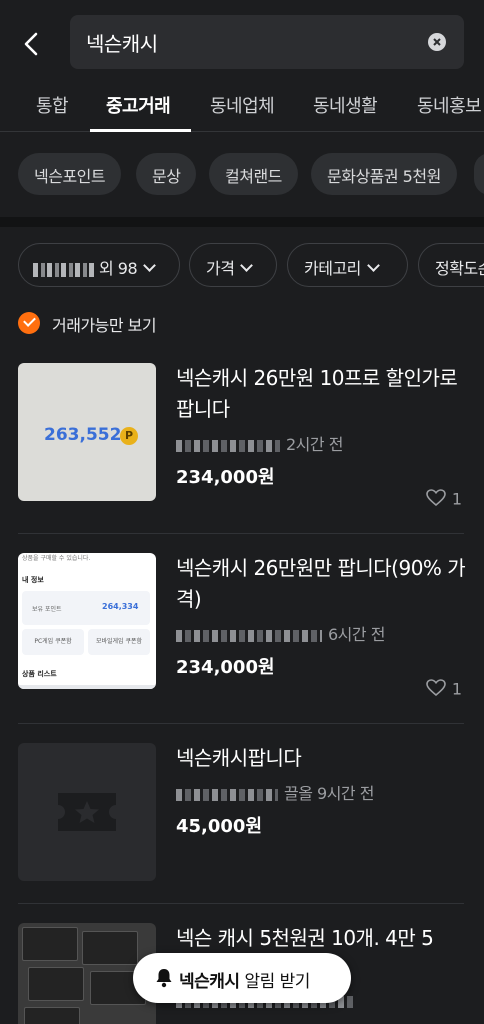  Describe the element at coordinates (138, 105) in the screenshot. I see `tab-secondhand: 중고거래` at that location.